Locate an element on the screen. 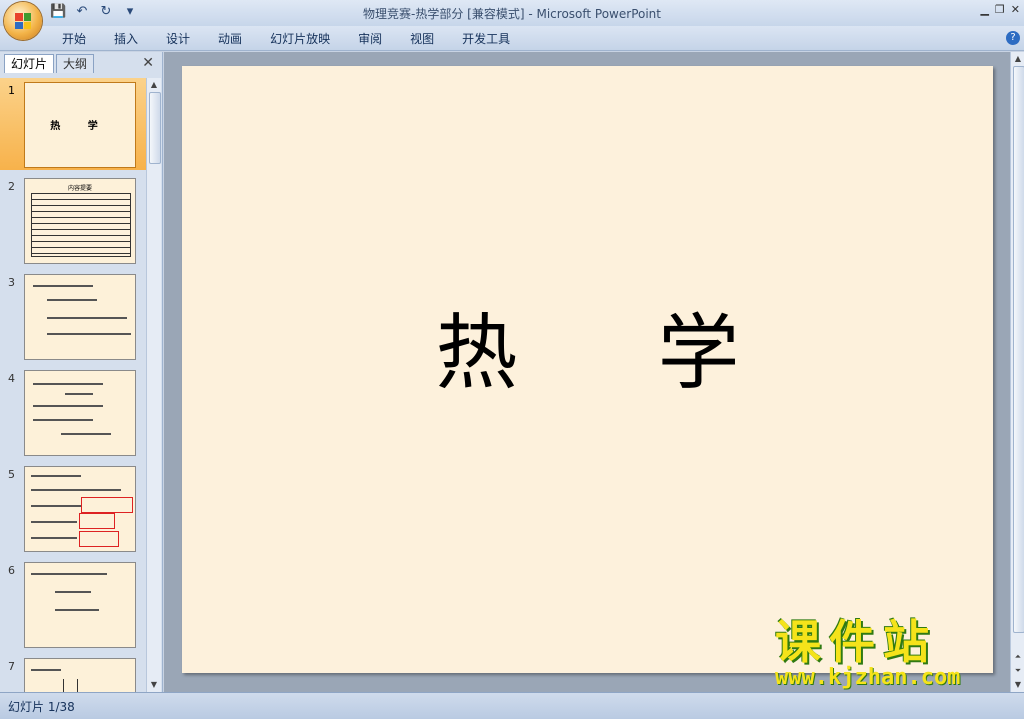 This screenshot has width=1024, height=719. close-pane-icon: ✕ is located at coordinates (148, 63).